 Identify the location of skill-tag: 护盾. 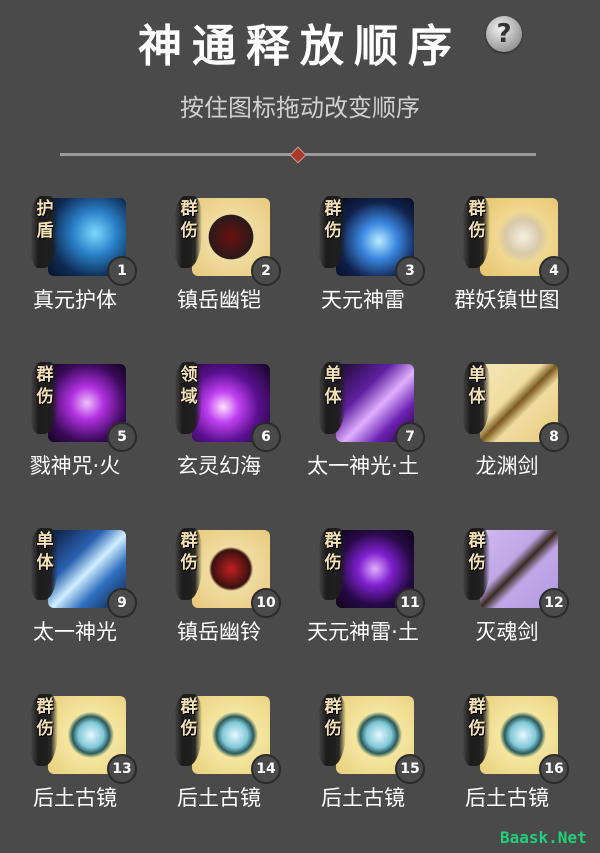
(45, 220).